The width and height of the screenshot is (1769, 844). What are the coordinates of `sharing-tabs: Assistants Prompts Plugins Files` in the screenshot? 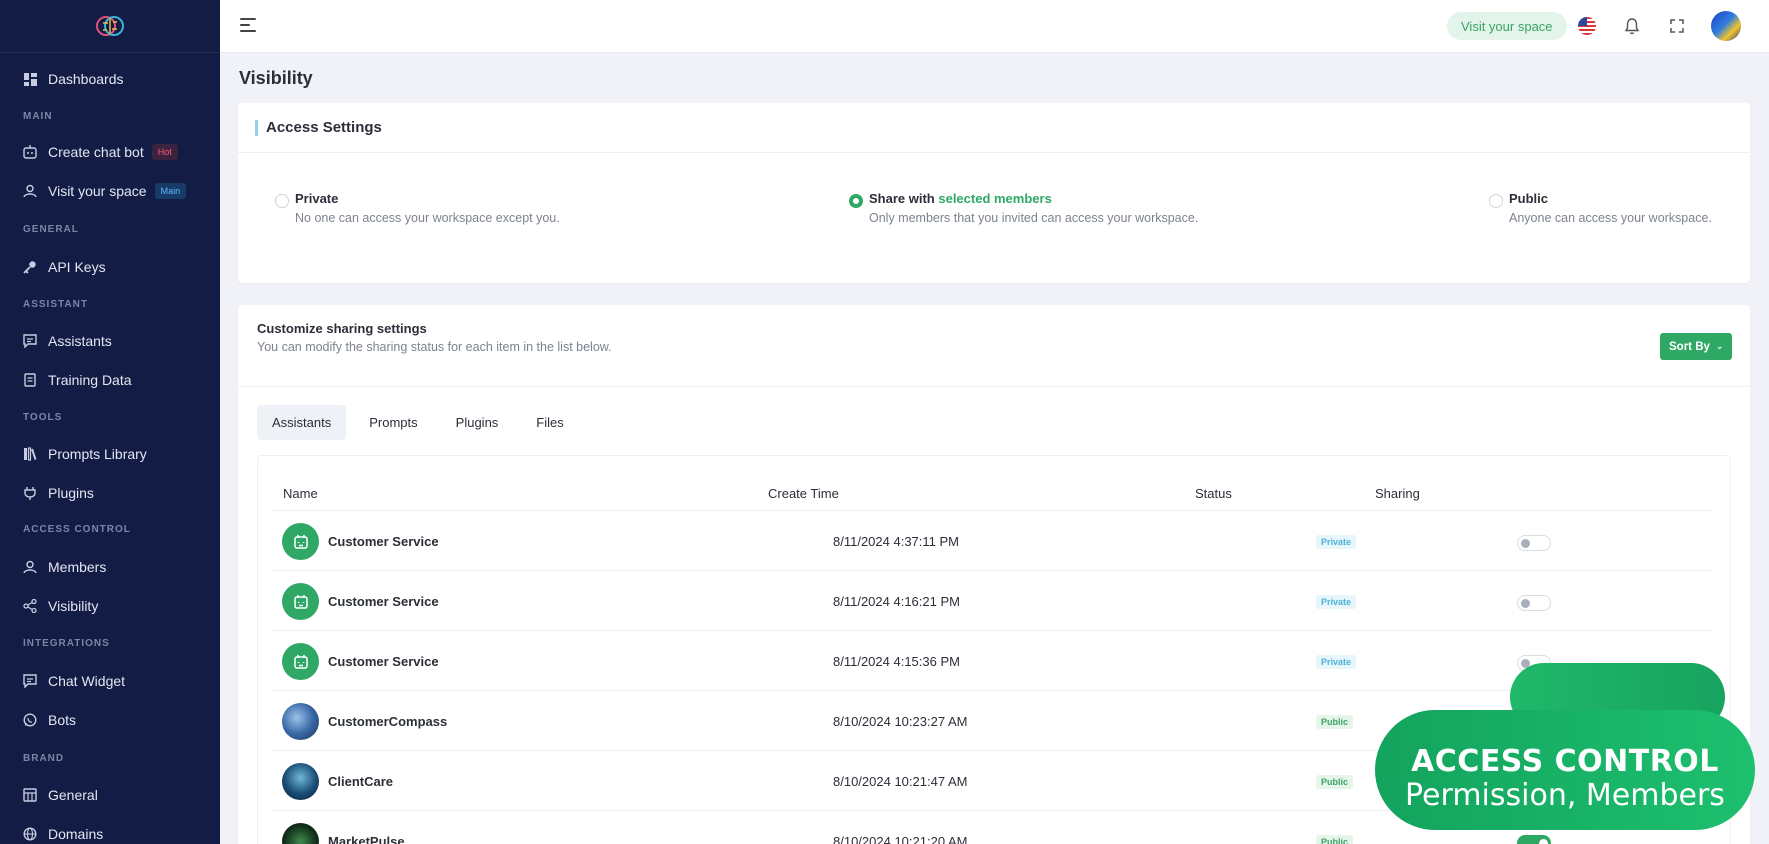 It's located at (422, 422).